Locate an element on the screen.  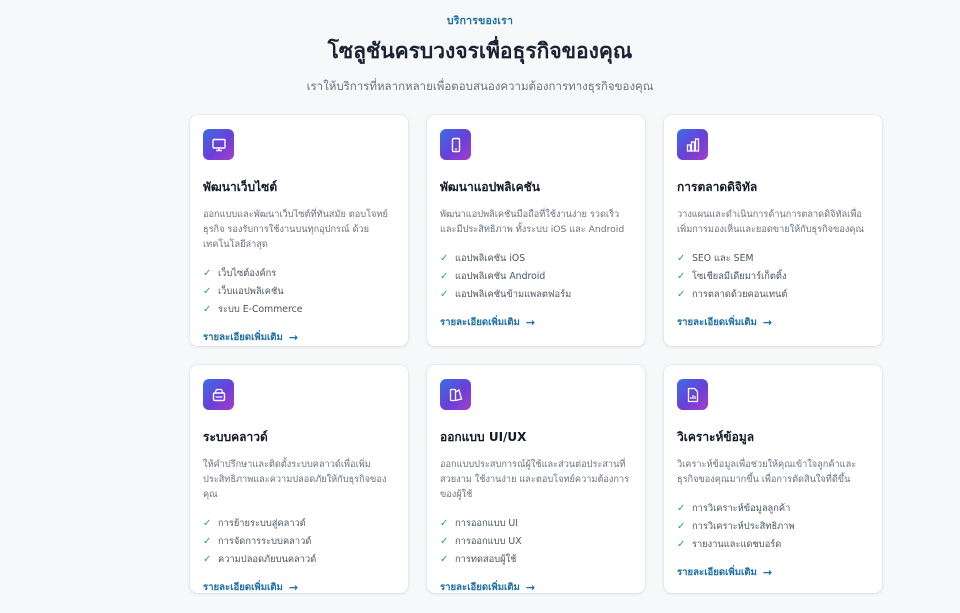
smartphone-icon is located at coordinates (455, 144).